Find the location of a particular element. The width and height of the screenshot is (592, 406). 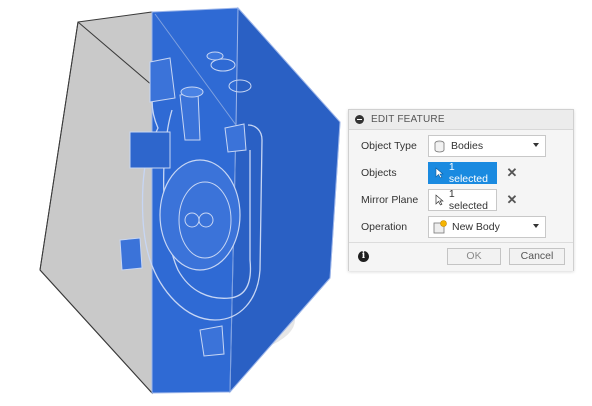

clear-mirror-plane-icon: ✕ is located at coordinates (512, 199).